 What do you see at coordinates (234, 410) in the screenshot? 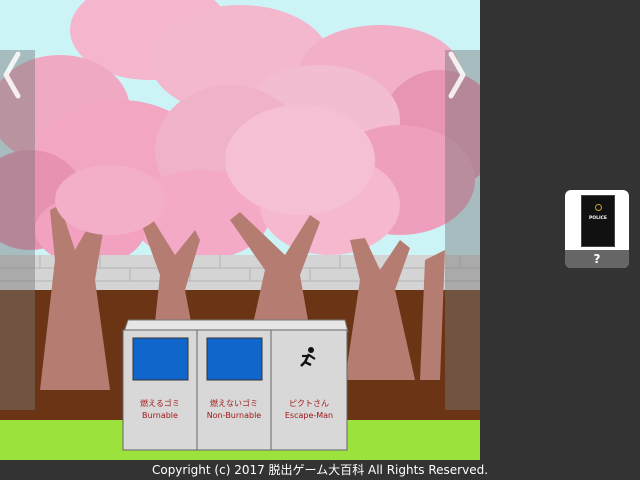
I see `bin-label-non-burnable: 燃えないゴミ Non-Burnable` at bounding box center [234, 410].